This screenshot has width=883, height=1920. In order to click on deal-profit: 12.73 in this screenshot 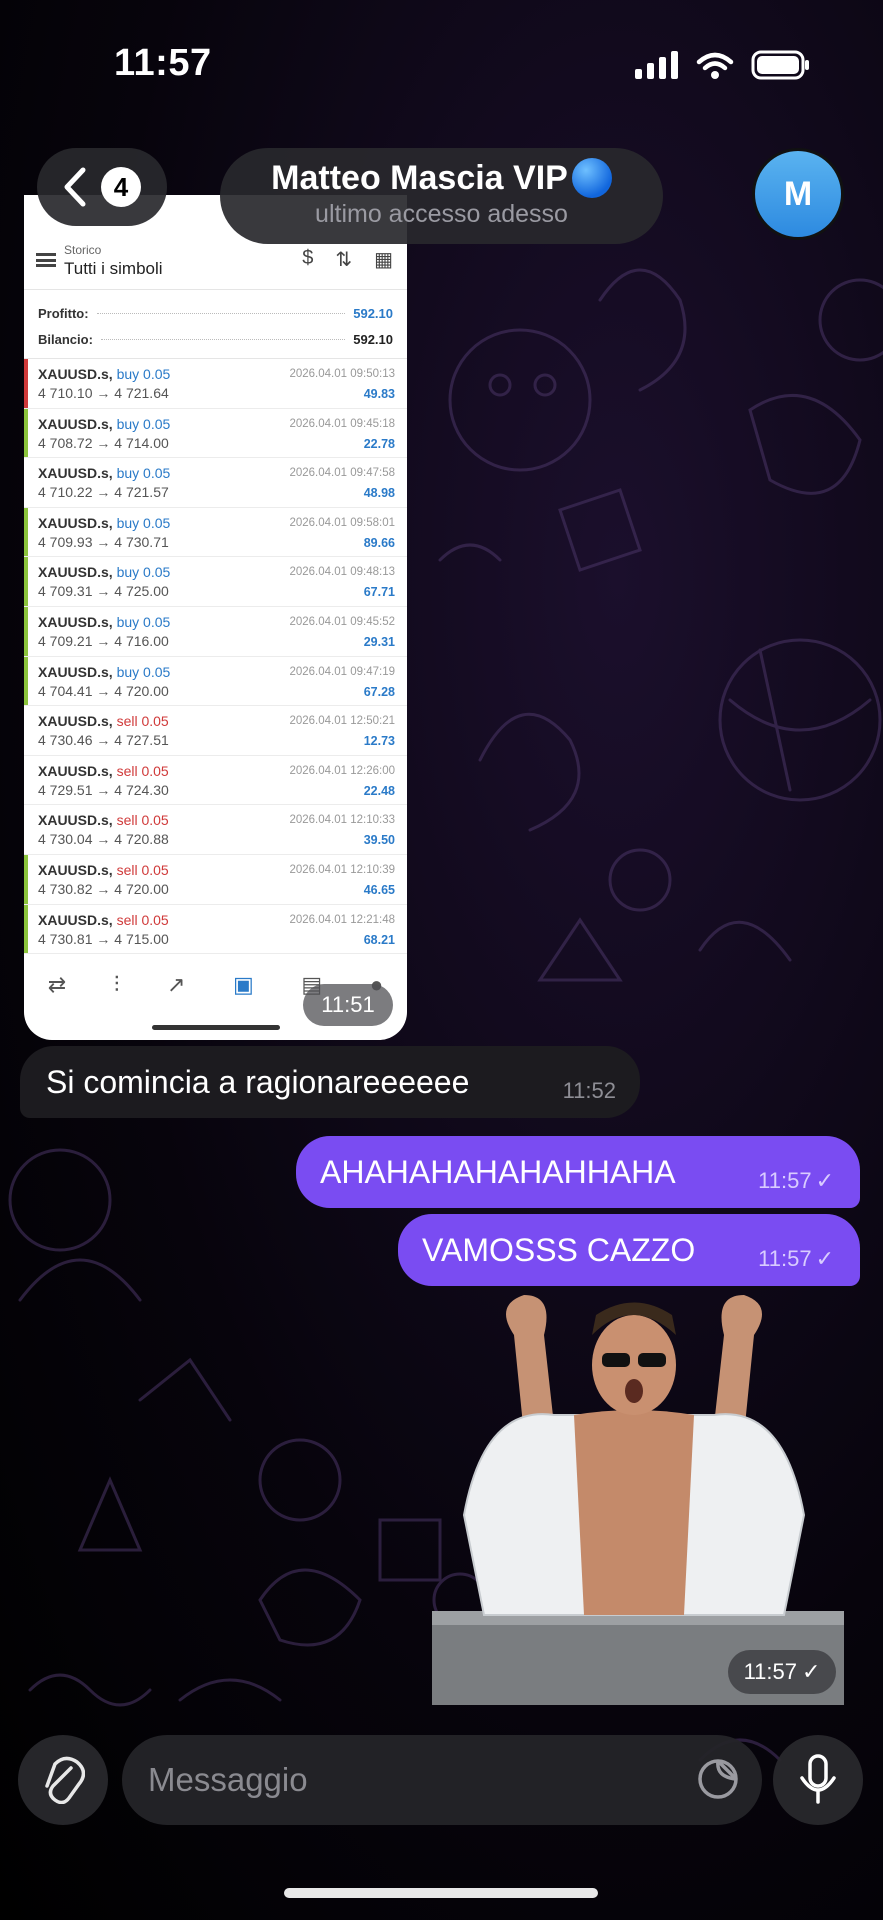, I will do `click(379, 741)`.